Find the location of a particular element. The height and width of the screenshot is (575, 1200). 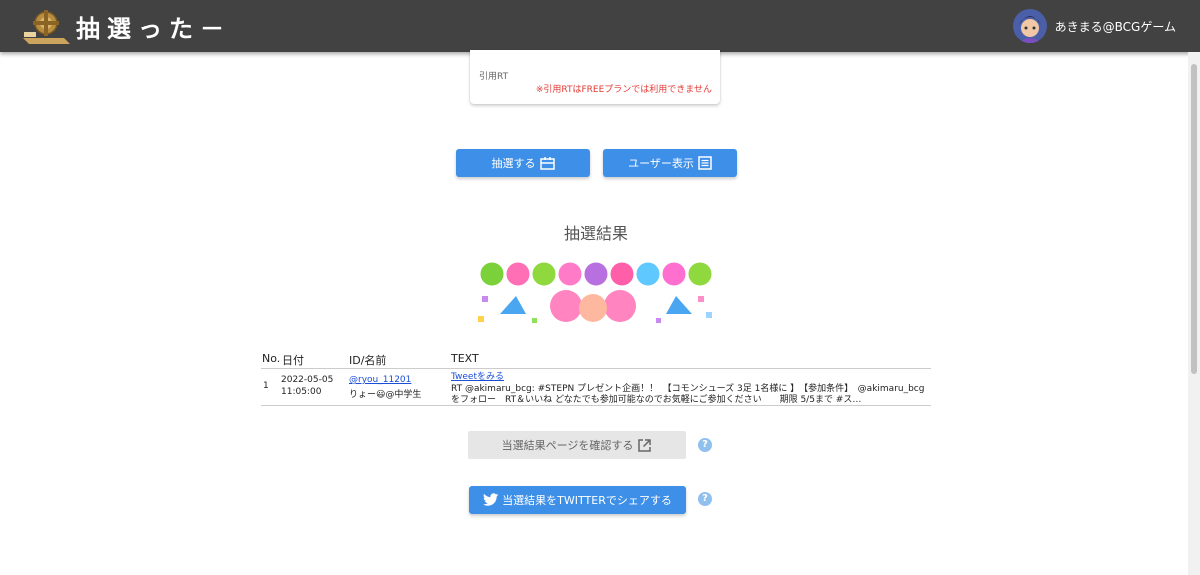

col-text: TEXT is located at coordinates (465, 358).